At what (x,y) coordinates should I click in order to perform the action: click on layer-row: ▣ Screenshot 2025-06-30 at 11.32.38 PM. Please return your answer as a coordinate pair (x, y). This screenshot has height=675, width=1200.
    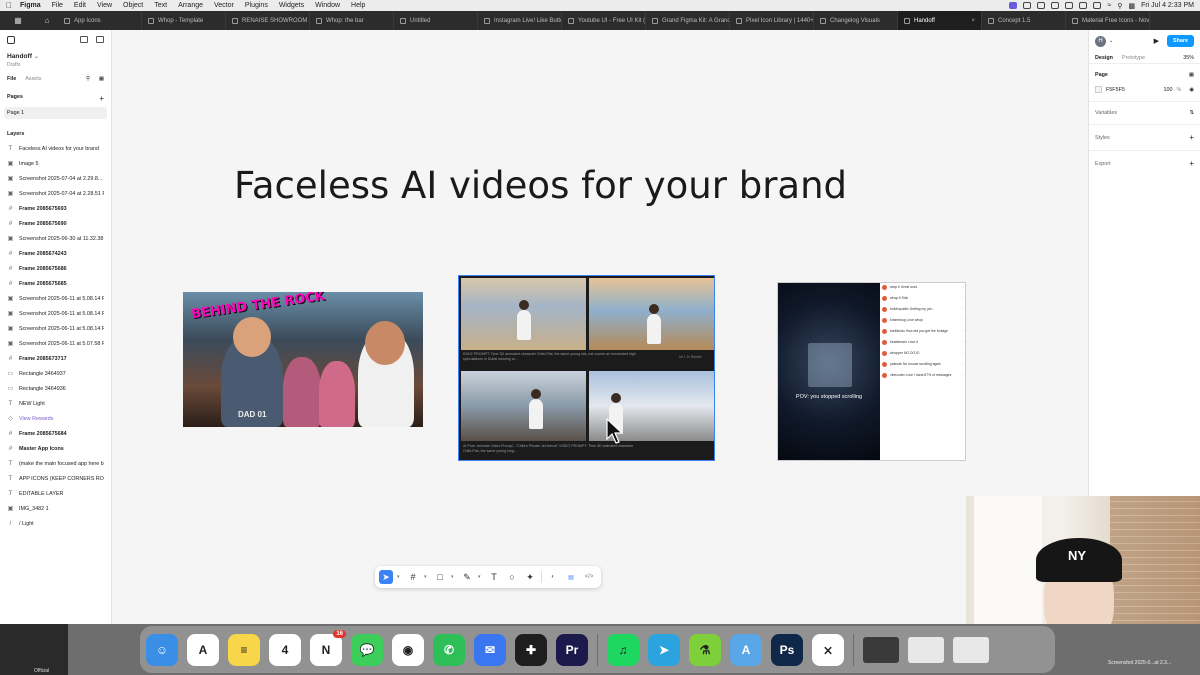
    Looking at the image, I should click on (55, 238).